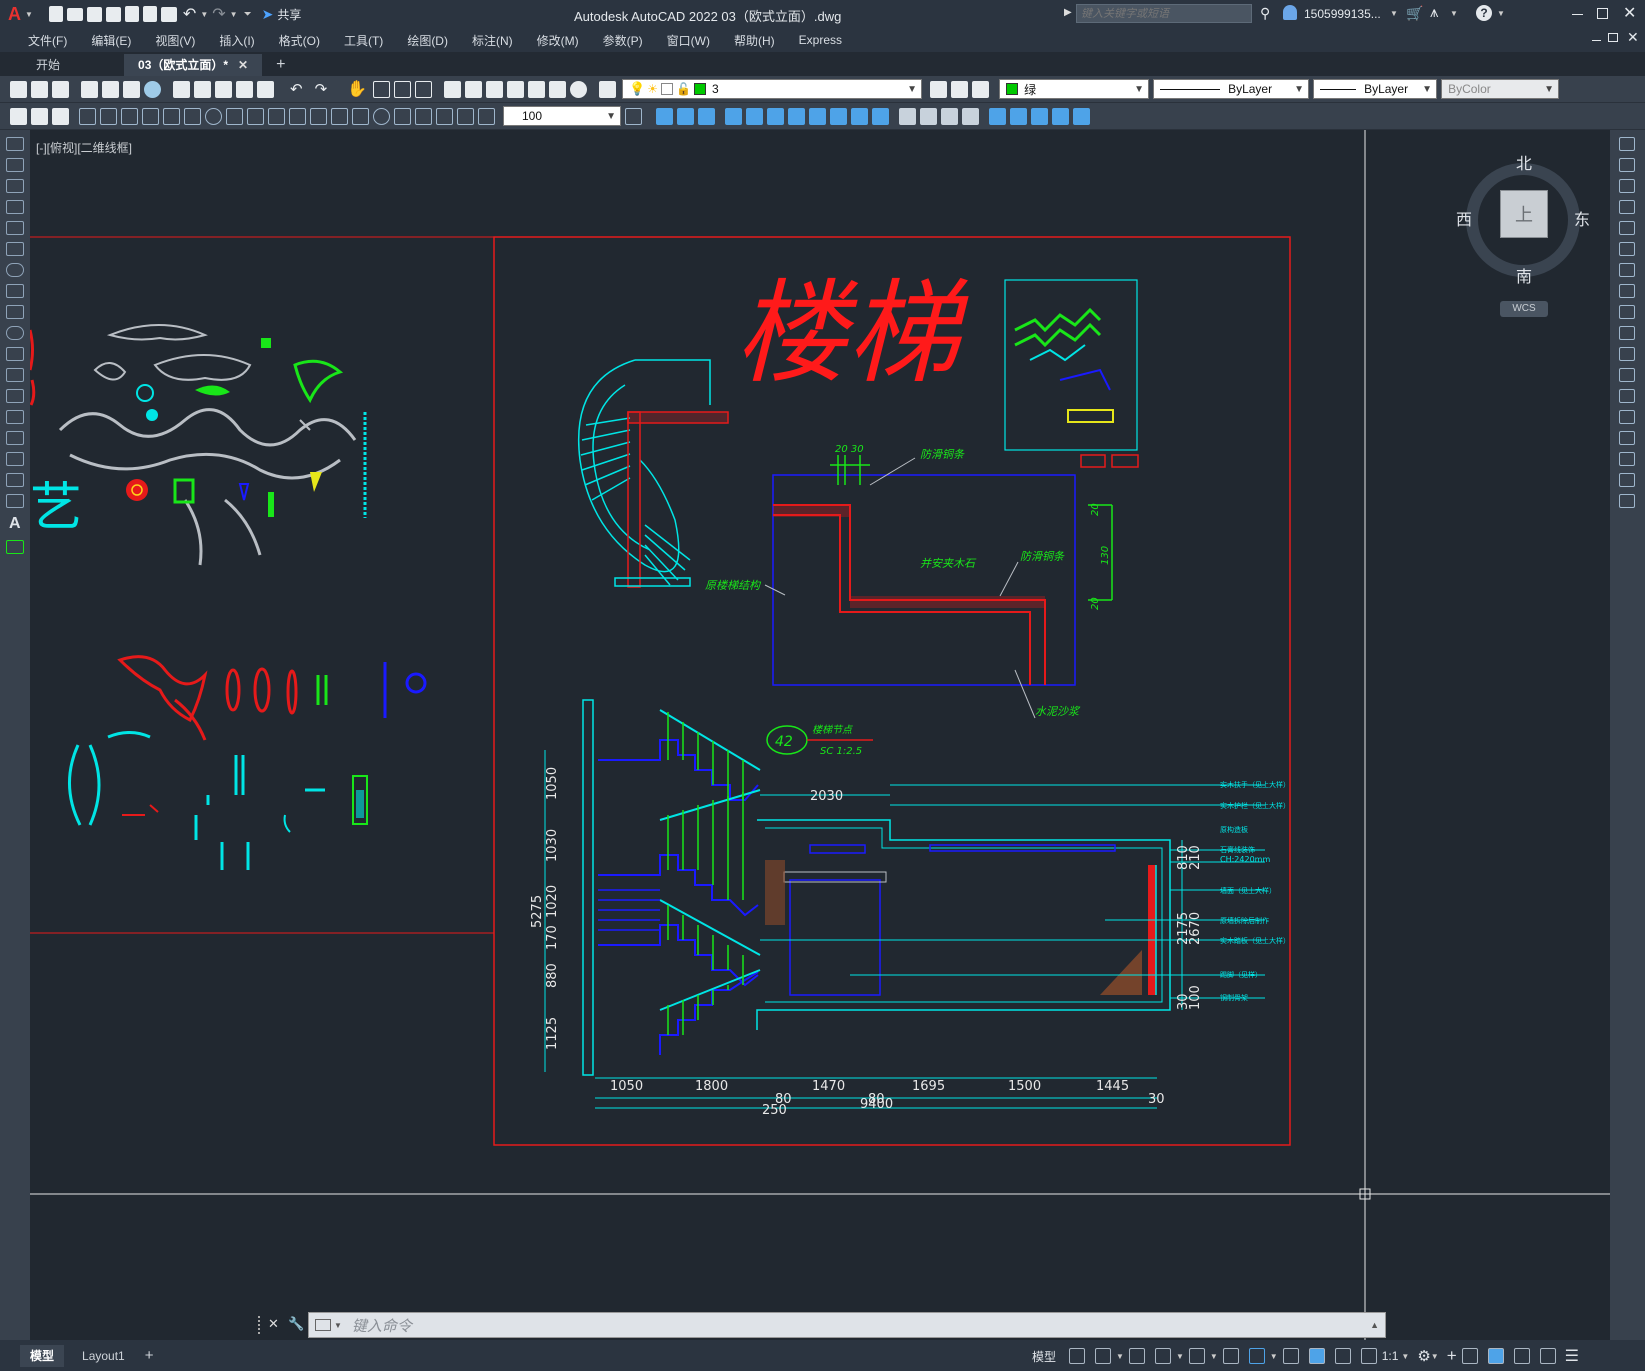 The image size is (1645, 1371). What do you see at coordinates (733, 116) in the screenshot?
I see `3d-move-icon` at bounding box center [733, 116].